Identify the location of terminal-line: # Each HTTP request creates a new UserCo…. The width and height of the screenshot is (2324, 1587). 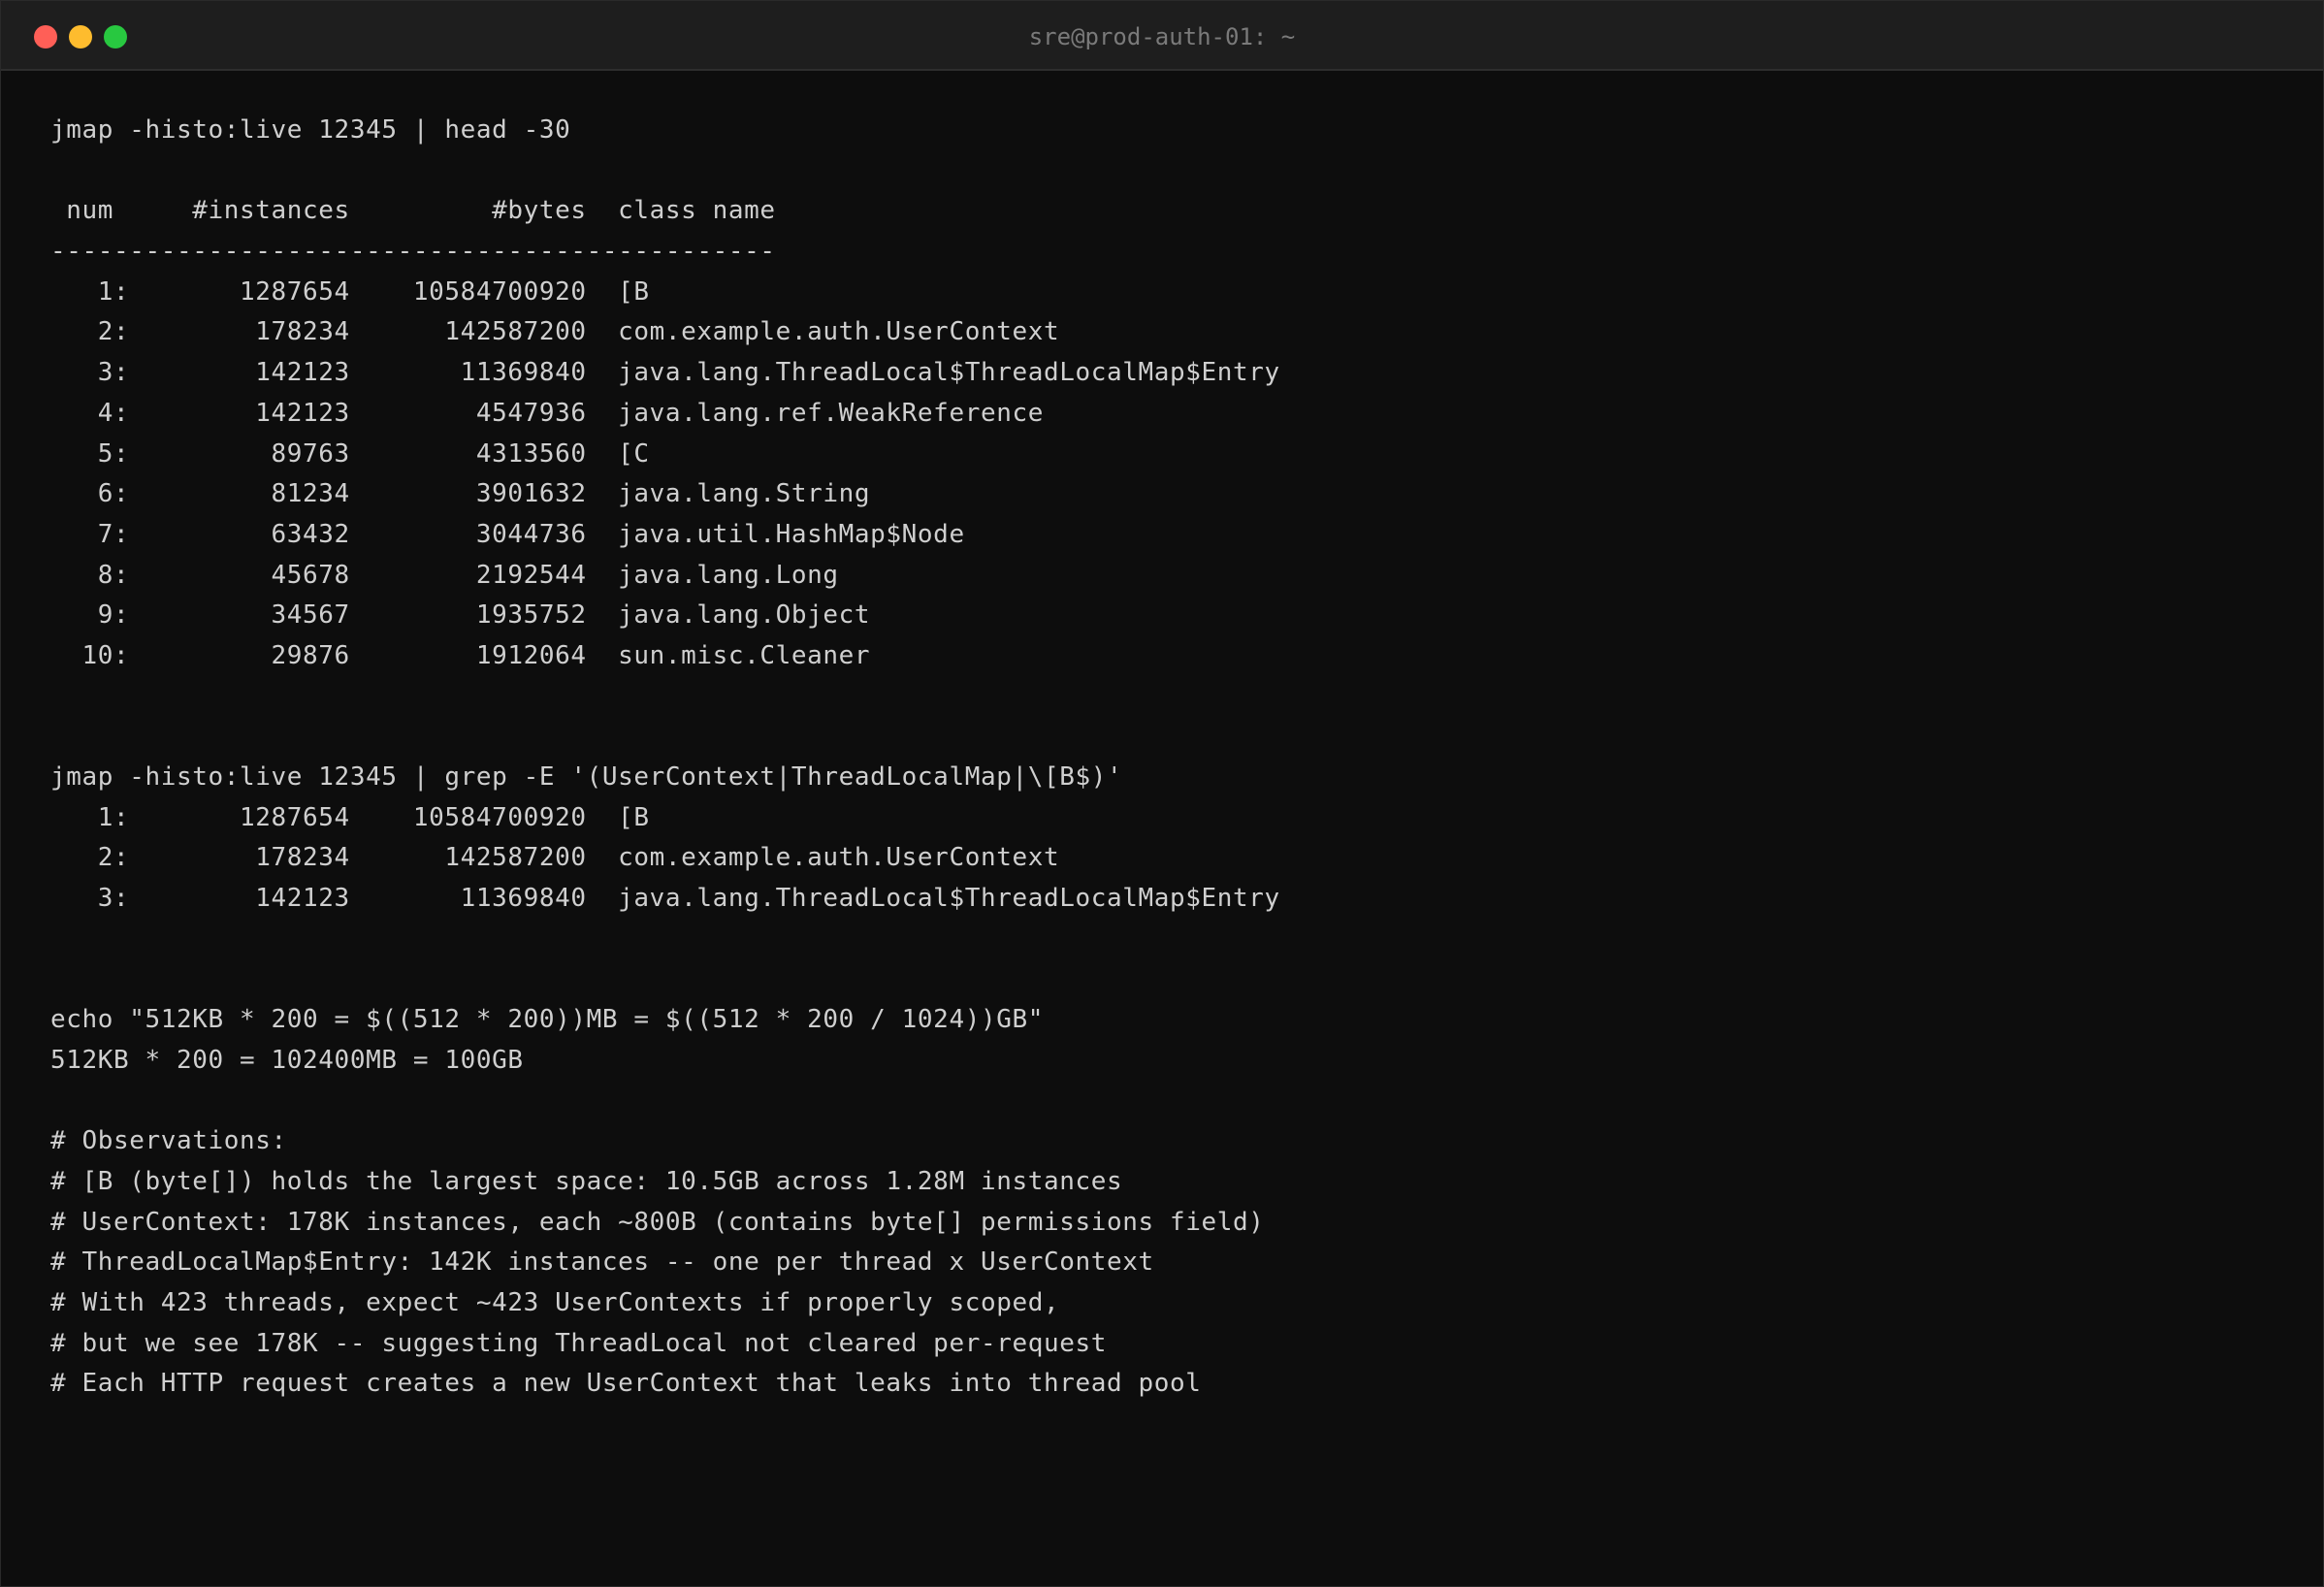
(626, 1384).